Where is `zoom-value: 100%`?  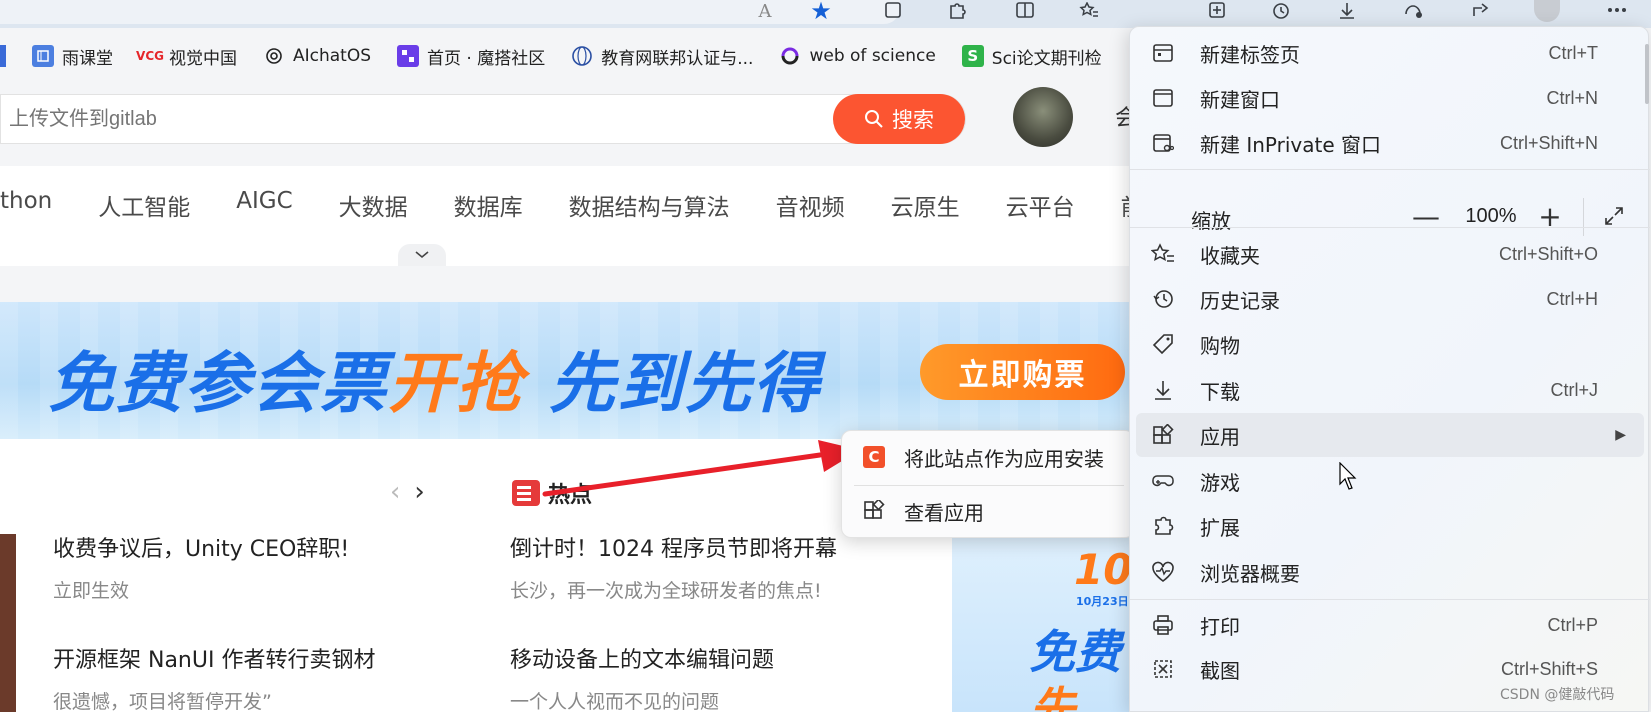
zoom-value: 100% is located at coordinates (1491, 216).